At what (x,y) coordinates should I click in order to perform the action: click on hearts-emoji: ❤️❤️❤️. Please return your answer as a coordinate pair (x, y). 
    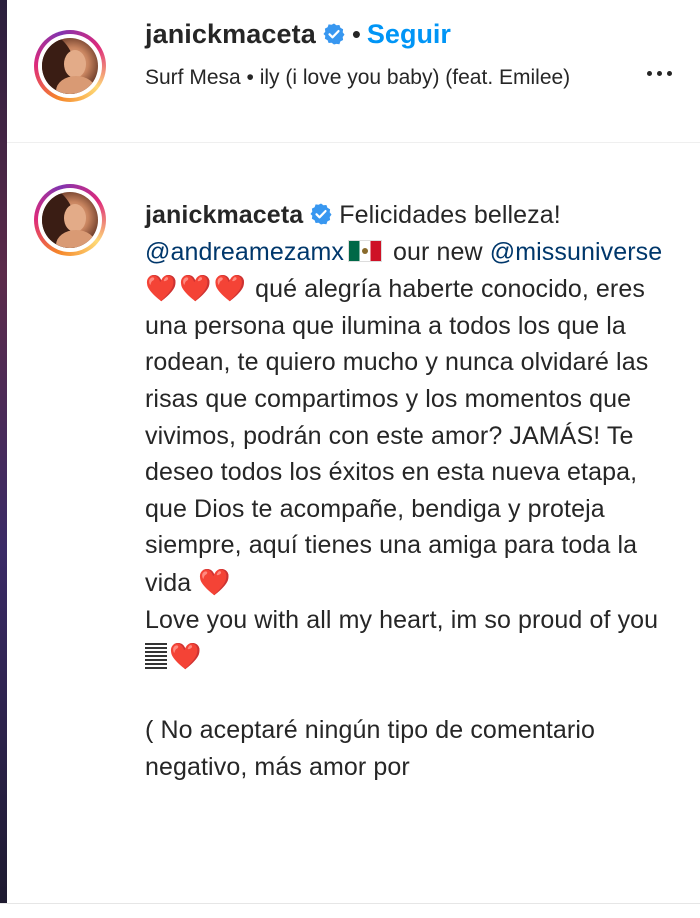
    Looking at the image, I should click on (197, 288).